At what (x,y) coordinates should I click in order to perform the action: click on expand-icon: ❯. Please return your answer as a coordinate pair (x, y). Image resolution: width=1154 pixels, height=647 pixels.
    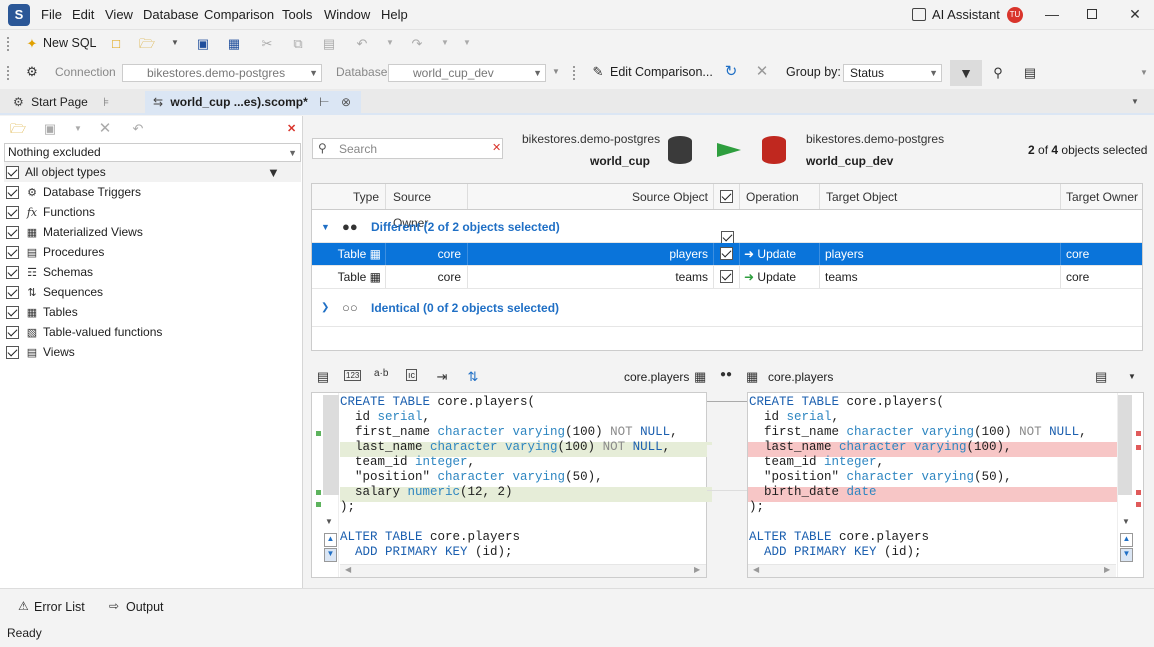
    Looking at the image, I should click on (325, 308).